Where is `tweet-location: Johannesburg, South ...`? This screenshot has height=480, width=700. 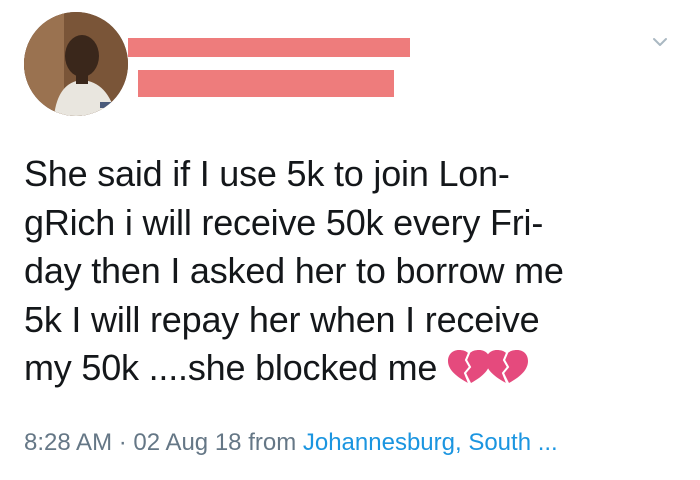 tweet-location: Johannesburg, South ... is located at coordinates (430, 442).